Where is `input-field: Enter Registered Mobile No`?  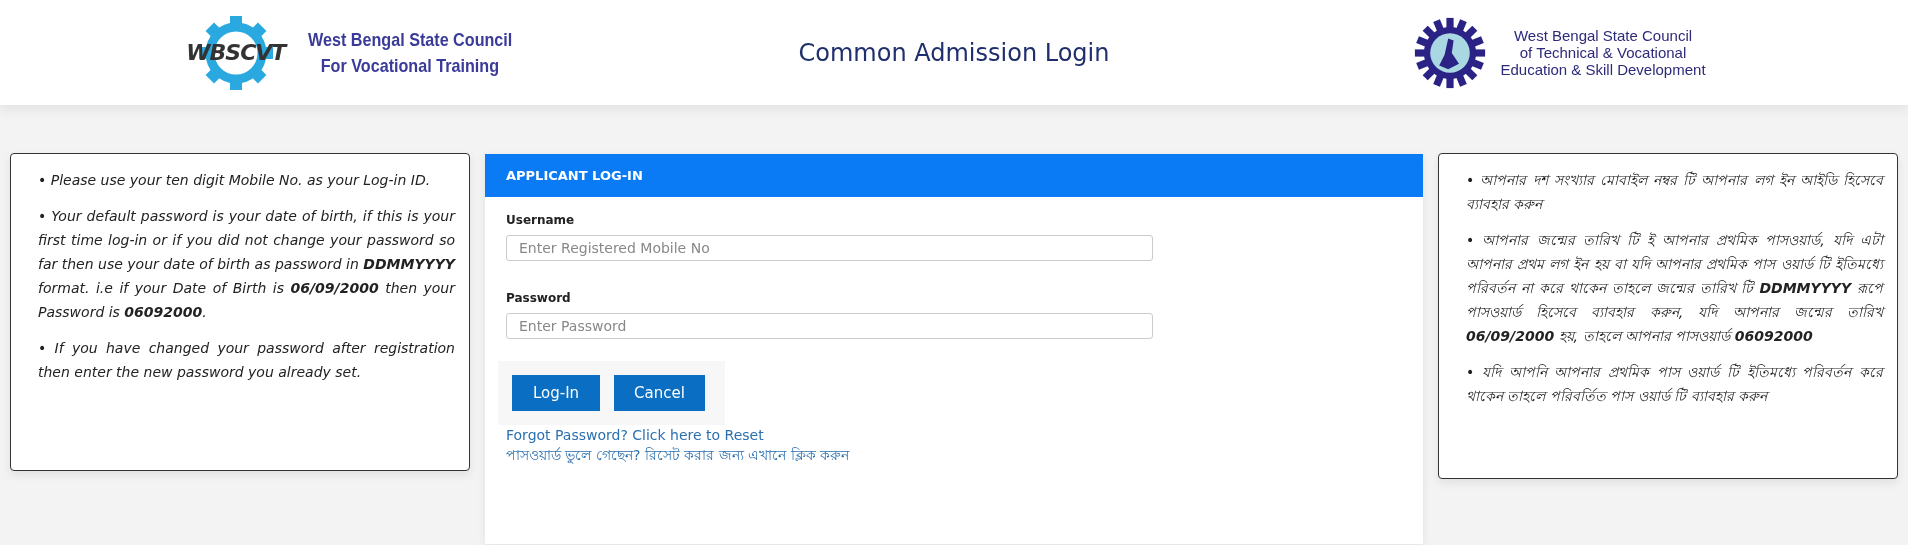
input-field: Enter Registered Mobile No is located at coordinates (829, 248).